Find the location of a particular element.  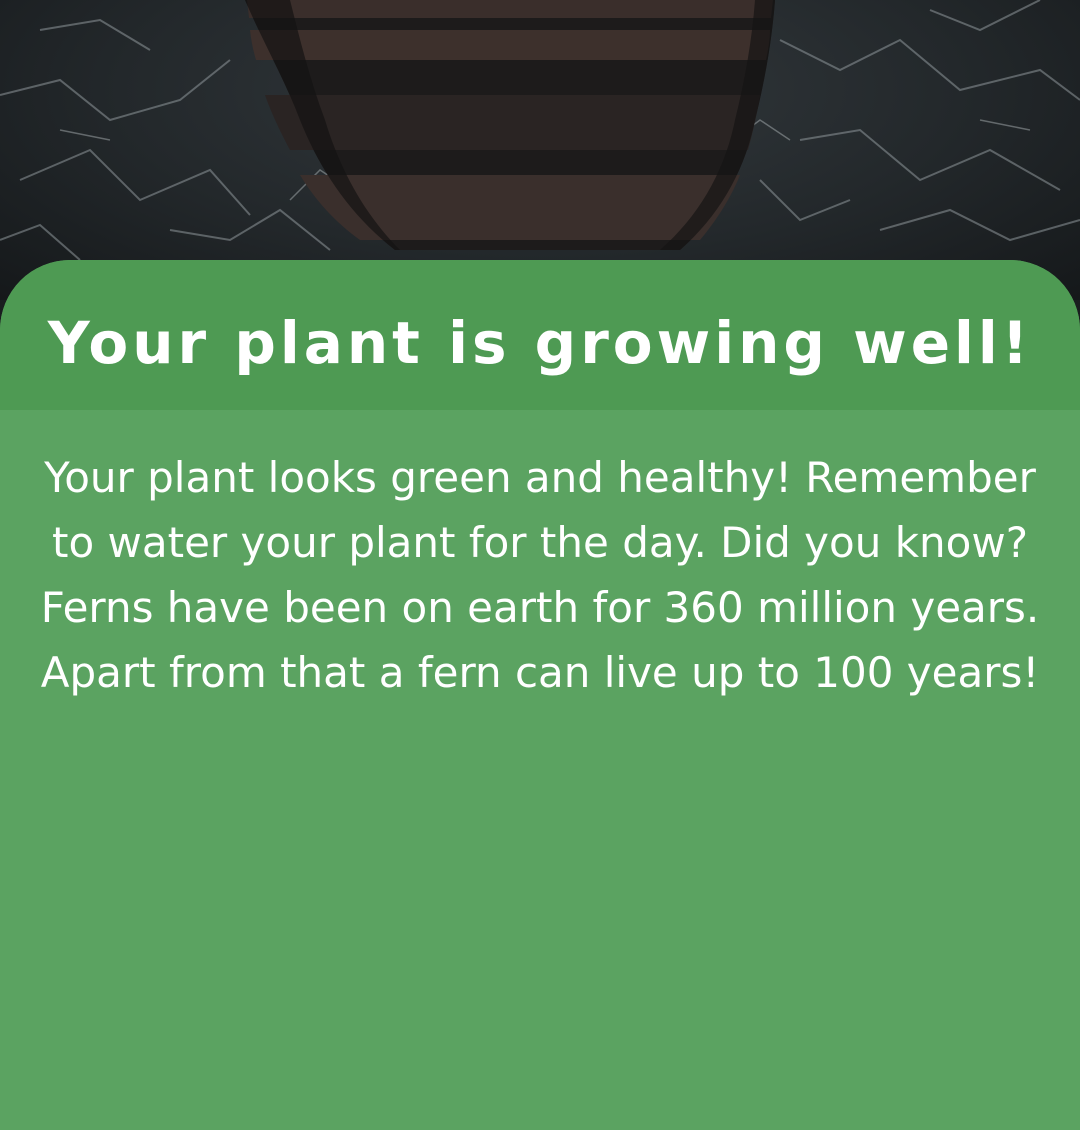

card-title: Your plant is growing well! is located at coordinates (540, 343).